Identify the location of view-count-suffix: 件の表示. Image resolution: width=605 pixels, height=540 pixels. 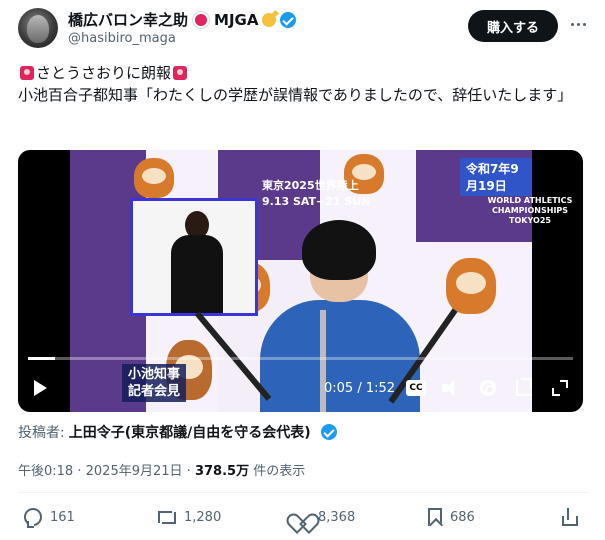
(279, 471).